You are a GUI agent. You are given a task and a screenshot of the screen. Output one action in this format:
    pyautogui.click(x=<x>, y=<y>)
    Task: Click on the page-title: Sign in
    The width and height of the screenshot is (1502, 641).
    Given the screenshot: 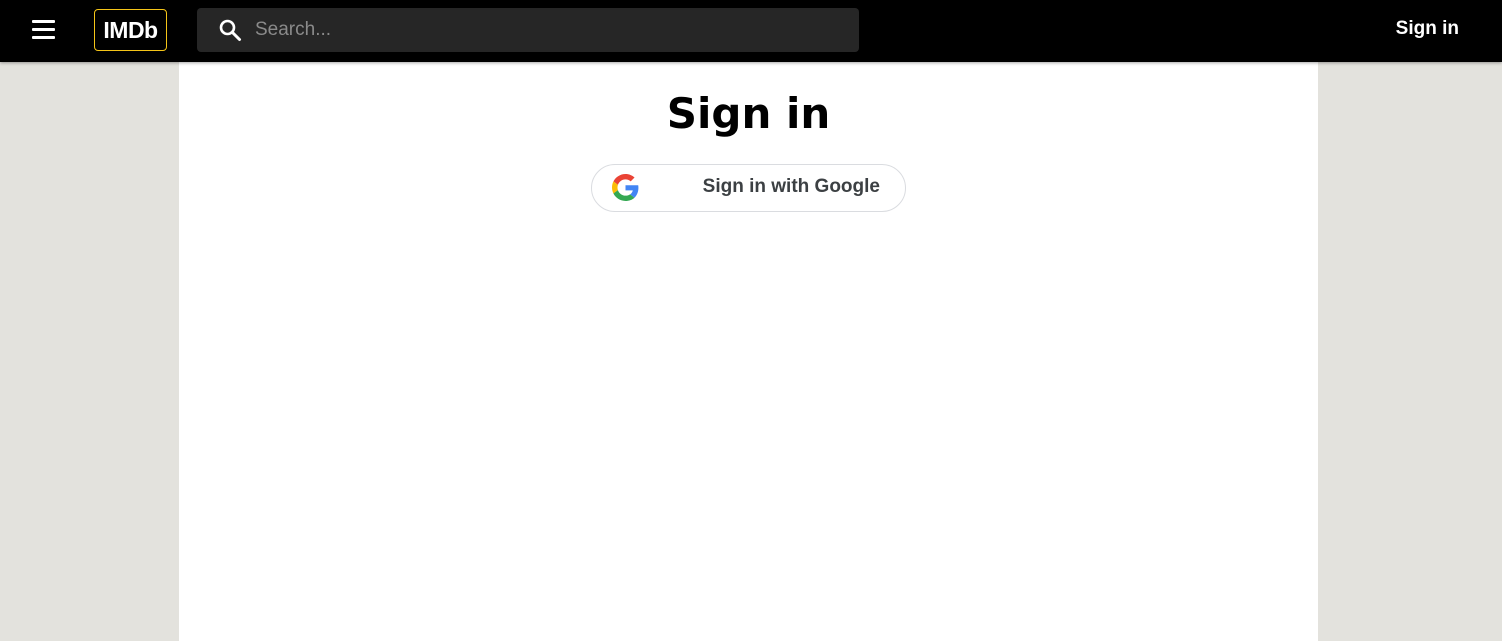 What is the action you would take?
    pyautogui.click(x=748, y=113)
    